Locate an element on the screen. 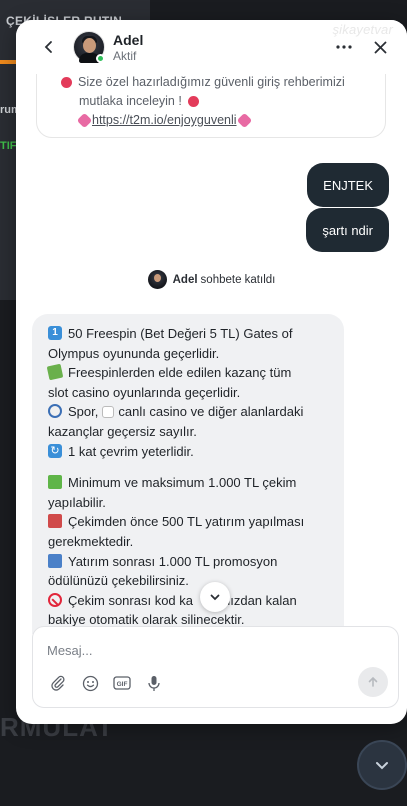  join-notice-name: Adel is located at coordinates (185, 279).